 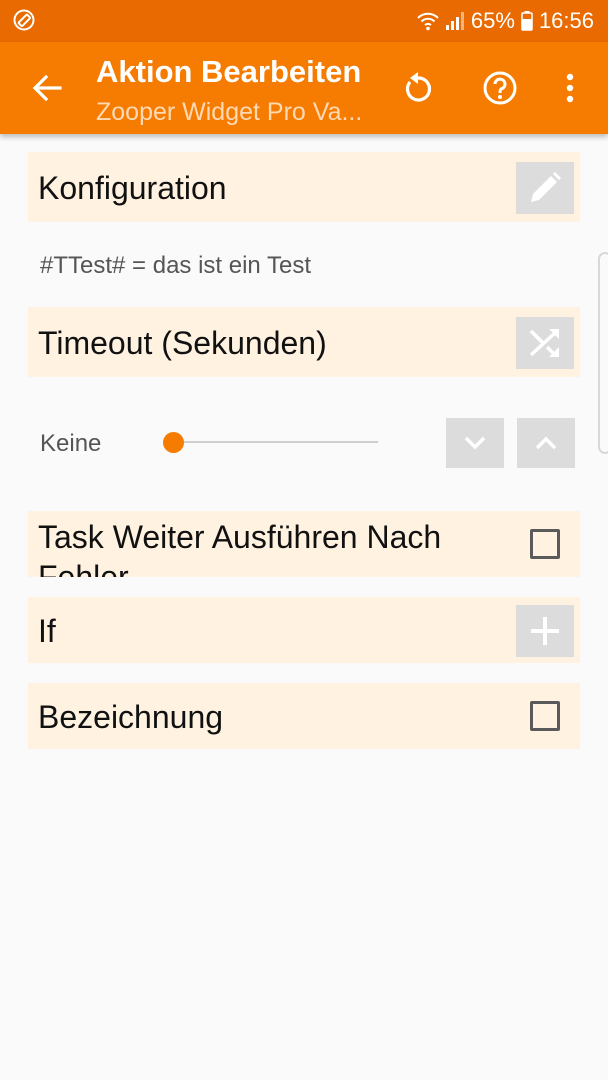 I want to click on undo-icon, so click(x=418, y=88).